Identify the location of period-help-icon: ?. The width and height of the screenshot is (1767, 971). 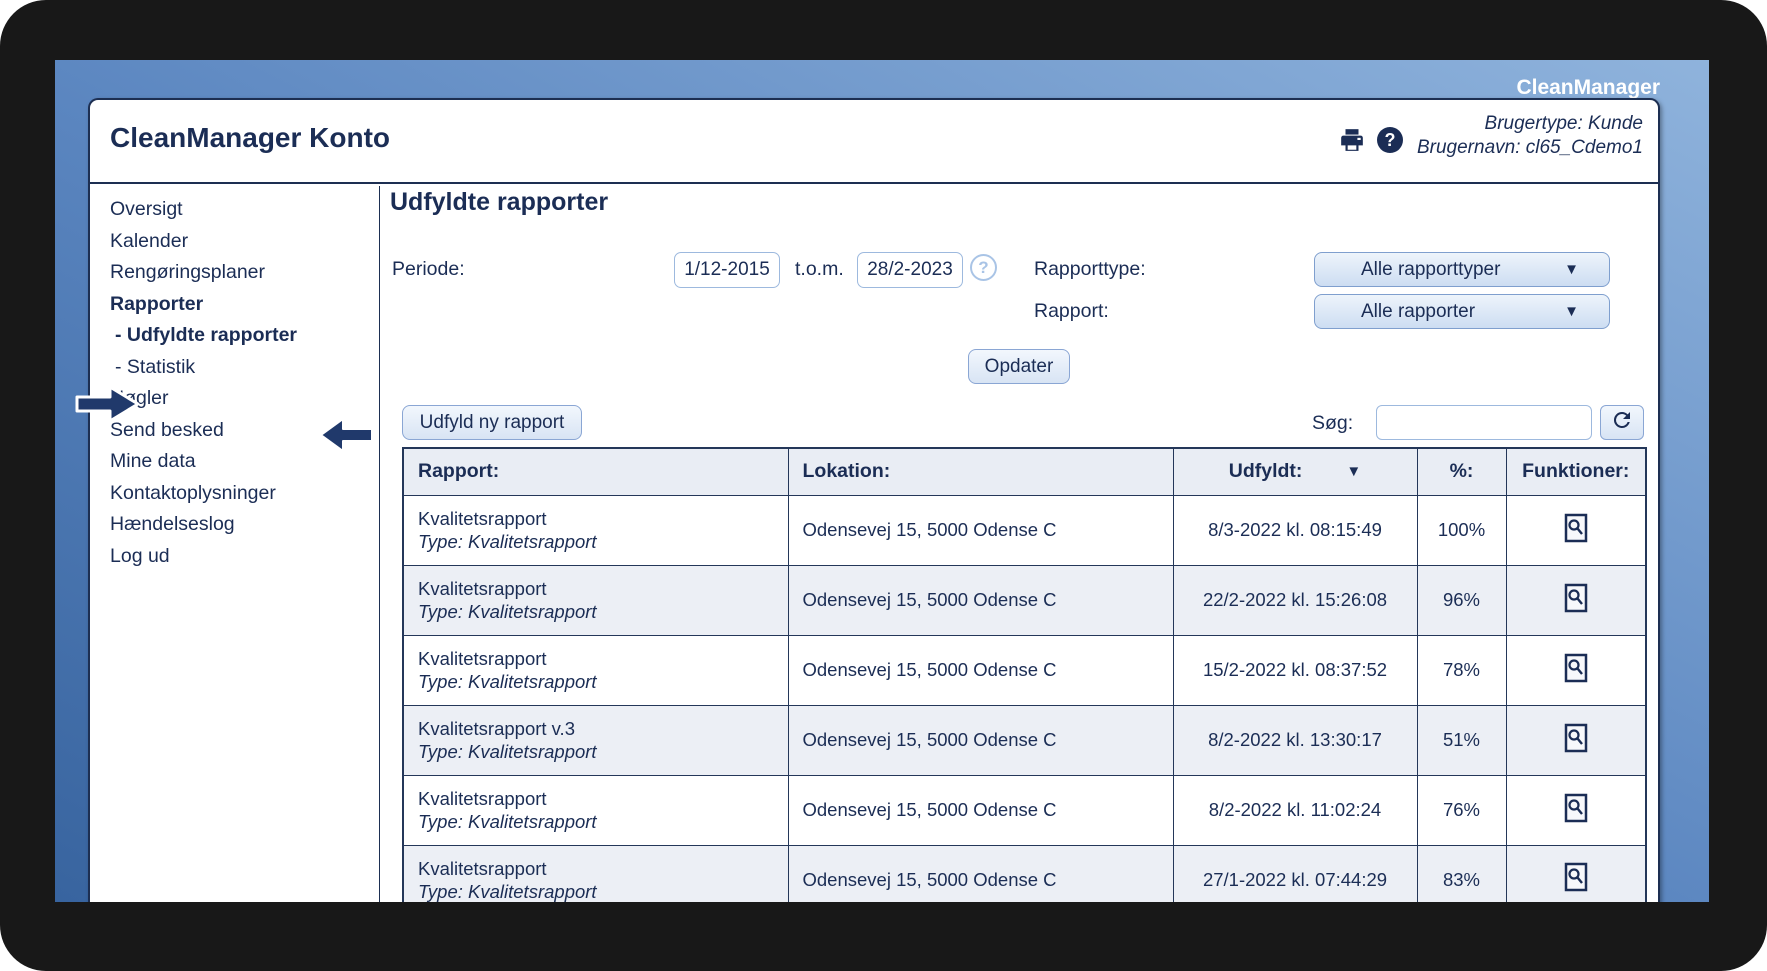
(983, 267).